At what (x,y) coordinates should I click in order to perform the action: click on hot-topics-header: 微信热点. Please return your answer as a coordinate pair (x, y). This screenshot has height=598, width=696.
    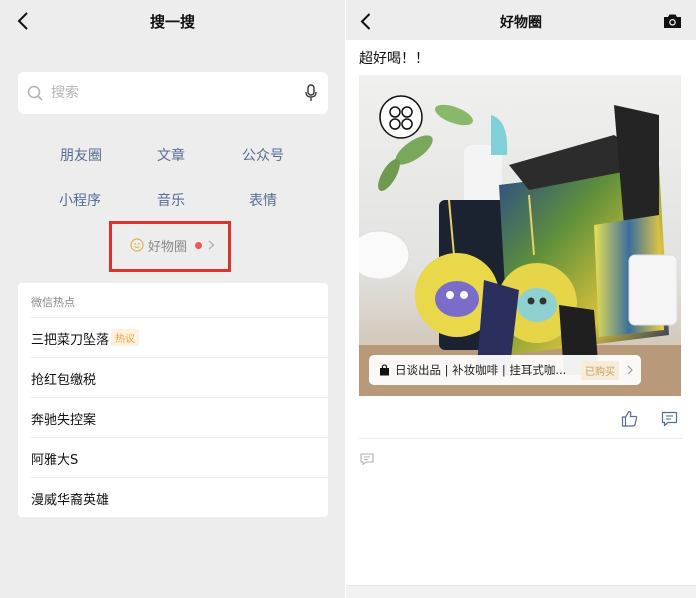
    Looking at the image, I should click on (53, 302).